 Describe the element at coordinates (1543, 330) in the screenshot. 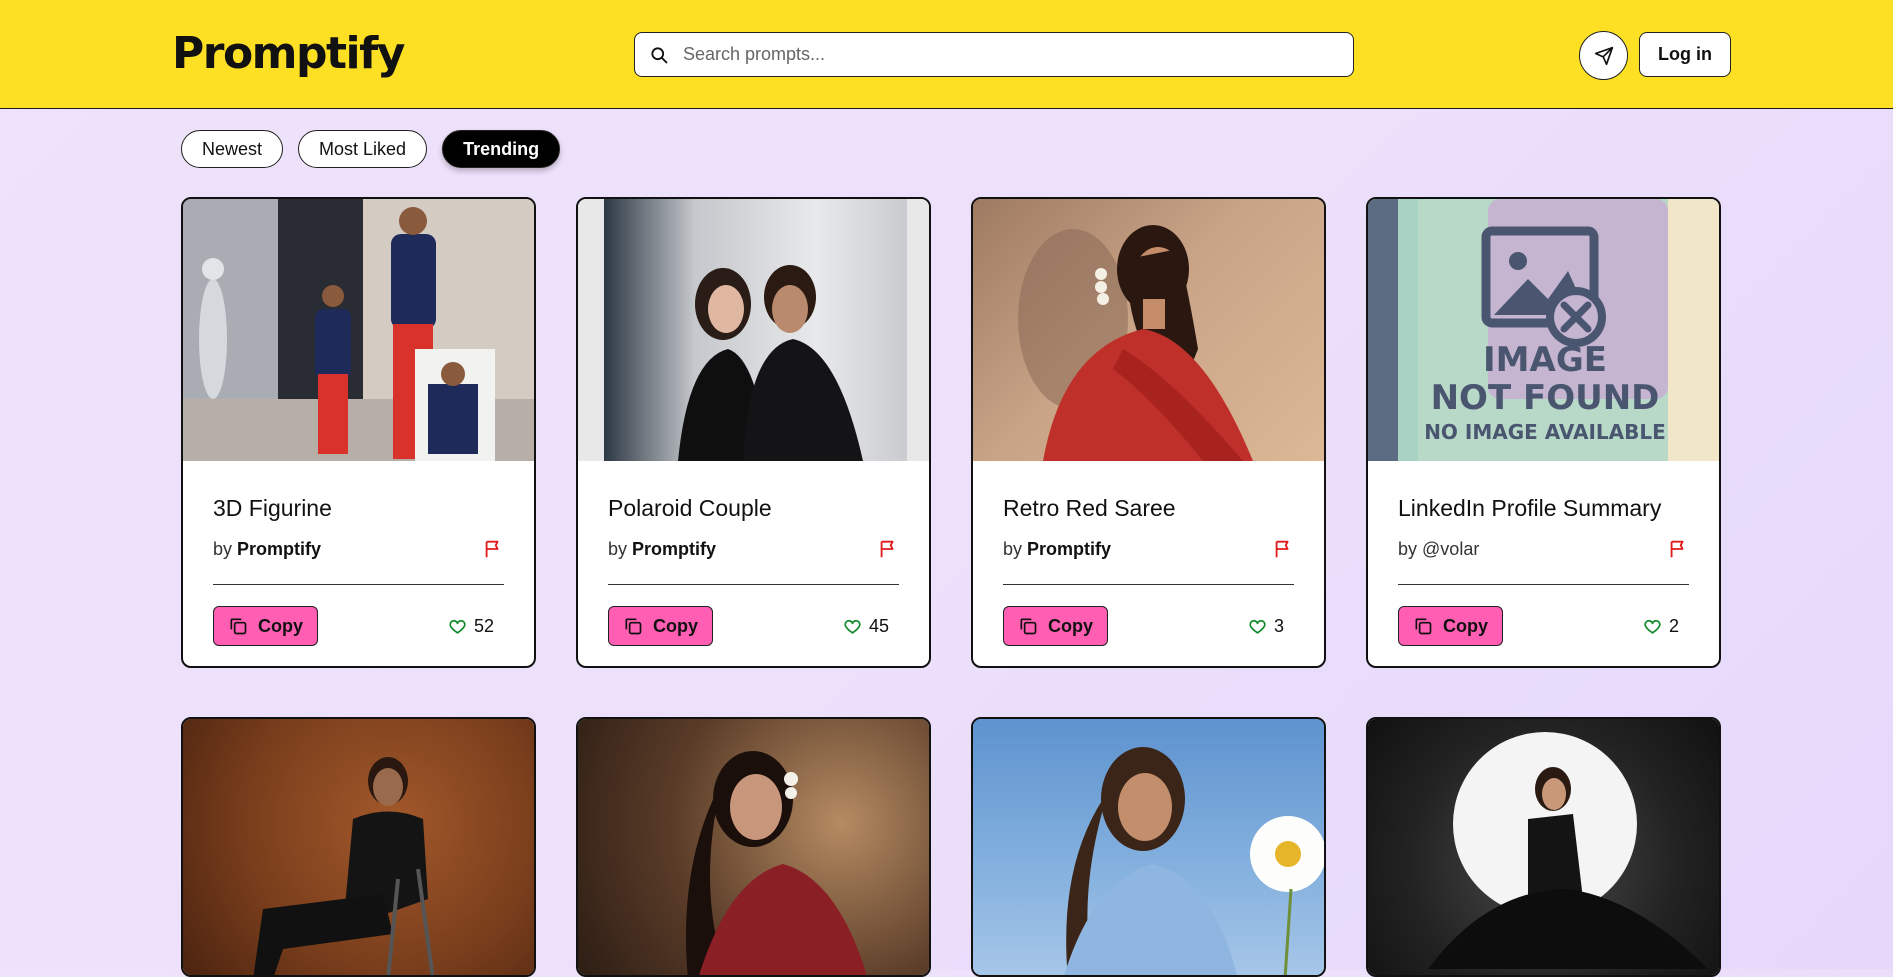

I see `image-not-found-placeholder: IMAGE NOT FOUND NO IMAGE AVAILABLE` at that location.